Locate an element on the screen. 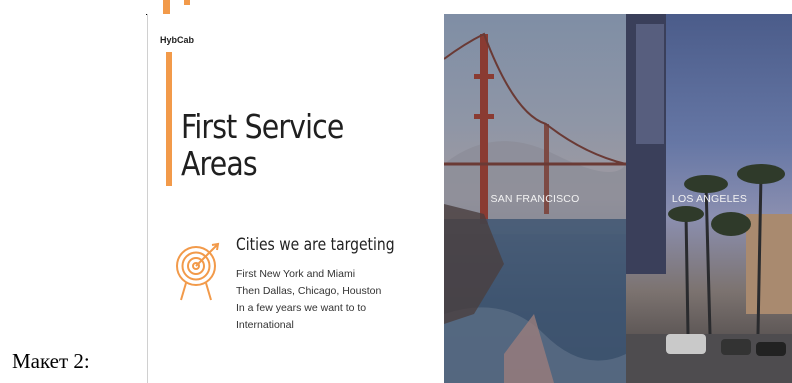 The width and height of the screenshot is (792, 383). description-line: Then Dallas, Chicago, Houston is located at coordinates (309, 291).